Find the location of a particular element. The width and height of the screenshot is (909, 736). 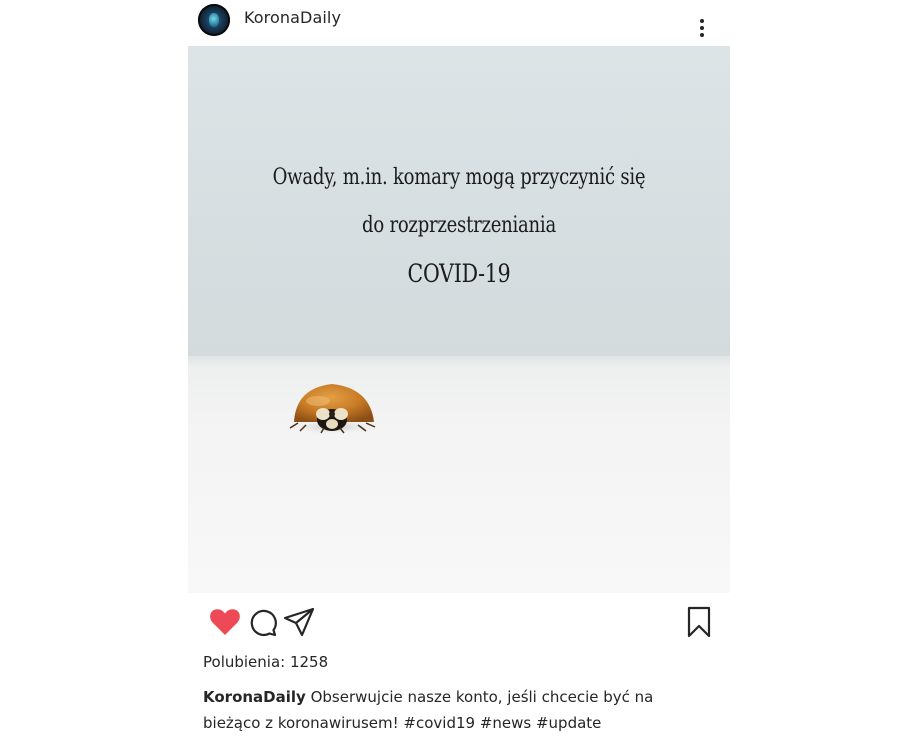

heart-icon is located at coordinates (225, 622).